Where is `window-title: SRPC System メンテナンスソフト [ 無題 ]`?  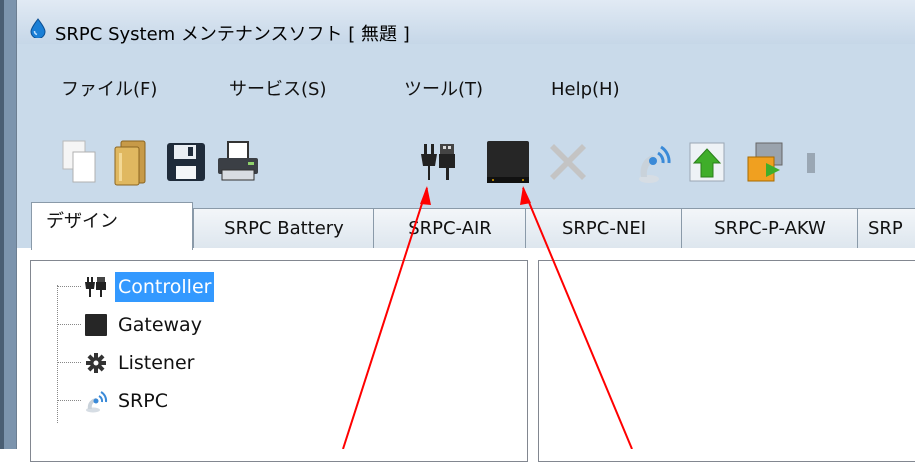 window-title: SRPC System メンテナンスソフト [ 無題 ] is located at coordinates (232, 34).